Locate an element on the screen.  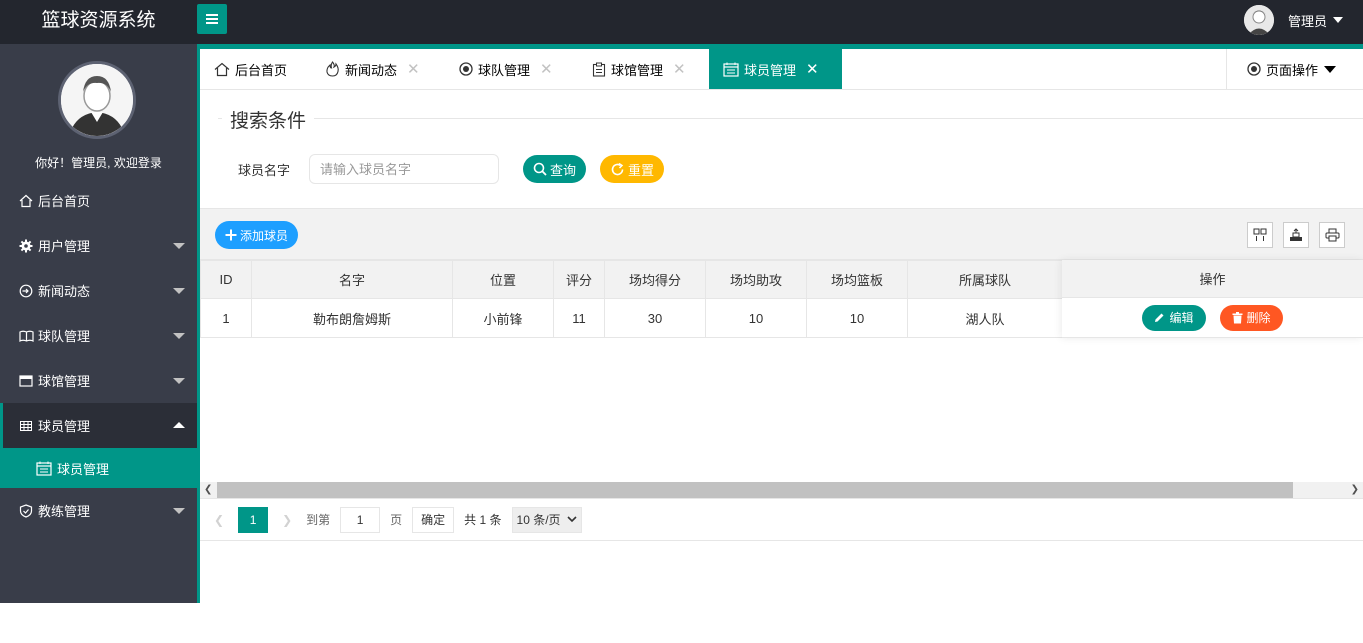
sidebar-item-label: 球队管理 is located at coordinates (64, 336).